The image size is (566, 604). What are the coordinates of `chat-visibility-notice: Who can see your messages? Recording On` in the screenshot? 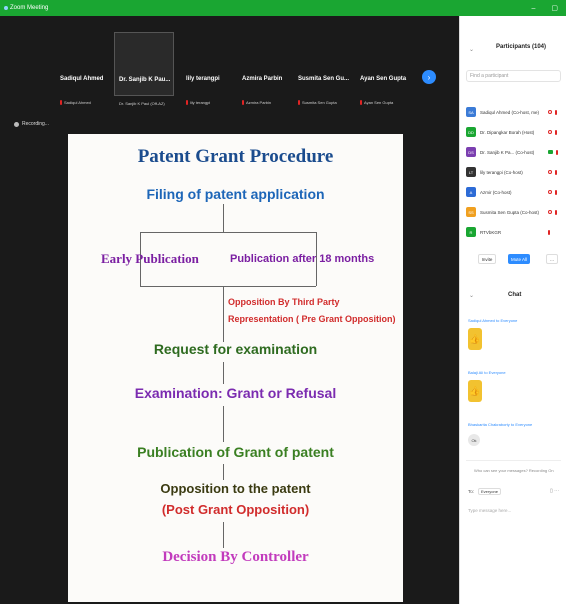 It's located at (514, 470).